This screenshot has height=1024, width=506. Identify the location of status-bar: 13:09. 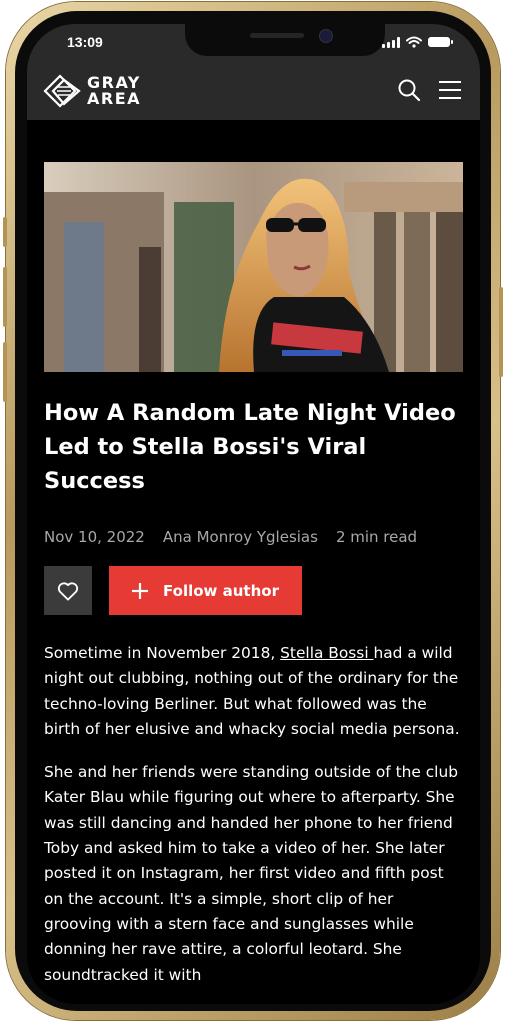
(253, 42).